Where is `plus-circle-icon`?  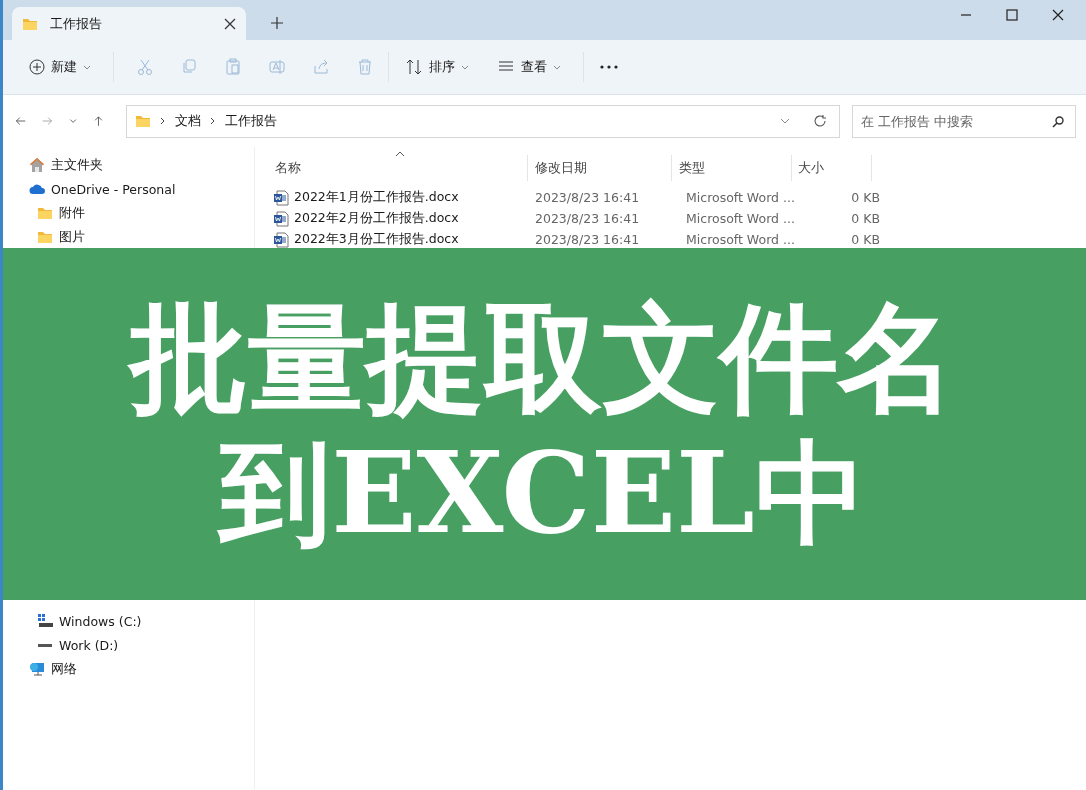
plus-circle-icon is located at coordinates (37, 67).